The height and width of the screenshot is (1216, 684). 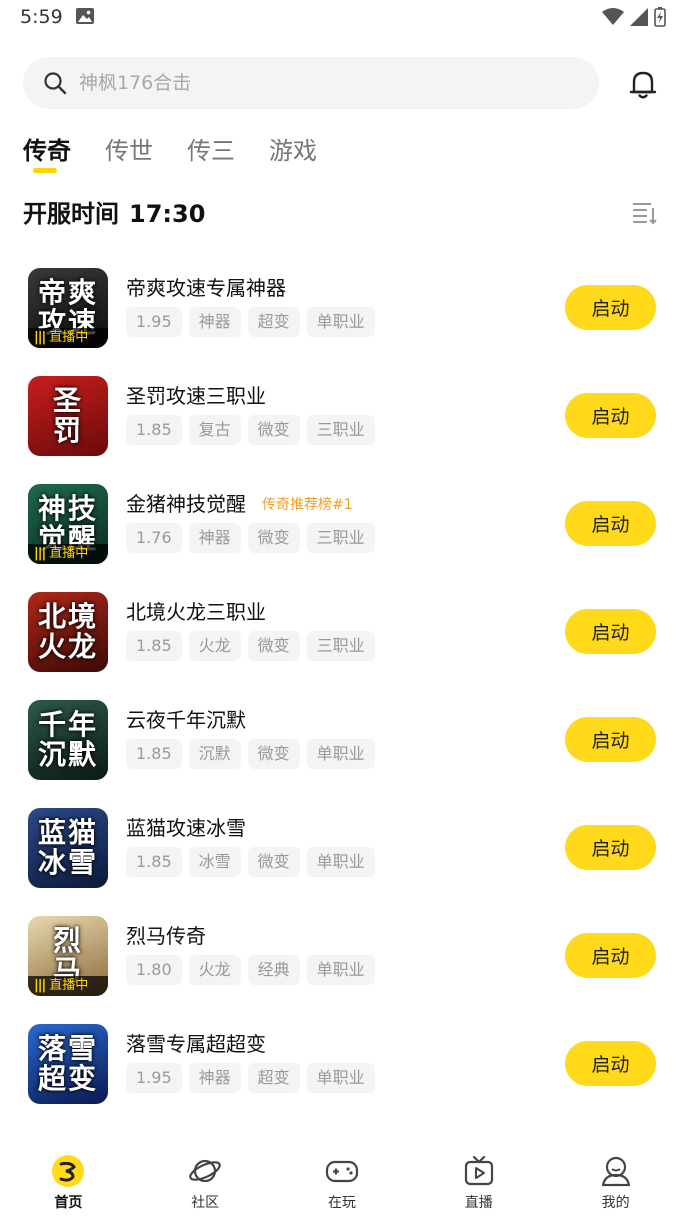 What do you see at coordinates (214, 430) in the screenshot?
I see `game-tag: 复古` at bounding box center [214, 430].